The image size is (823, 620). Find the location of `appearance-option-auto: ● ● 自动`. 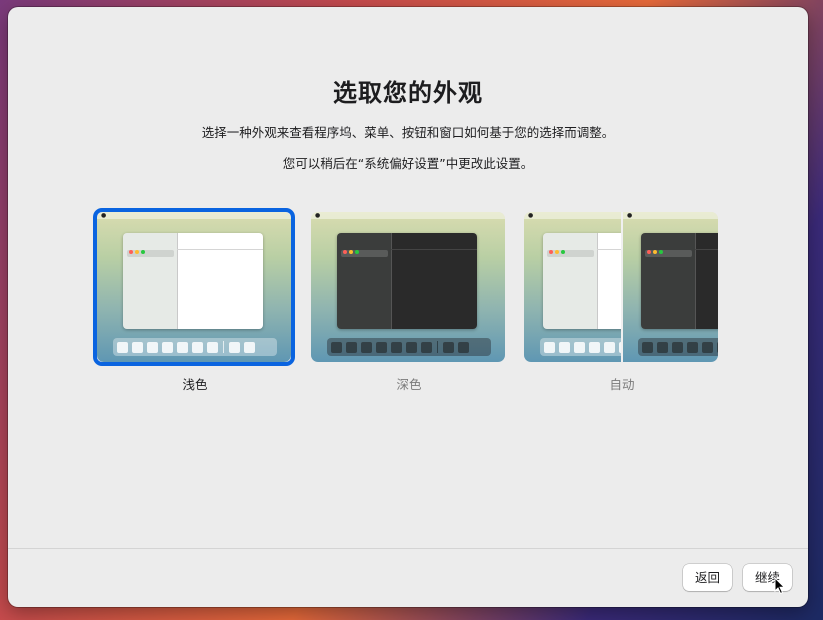

appearance-option-auto: ● ● 自动 is located at coordinates (622, 302).